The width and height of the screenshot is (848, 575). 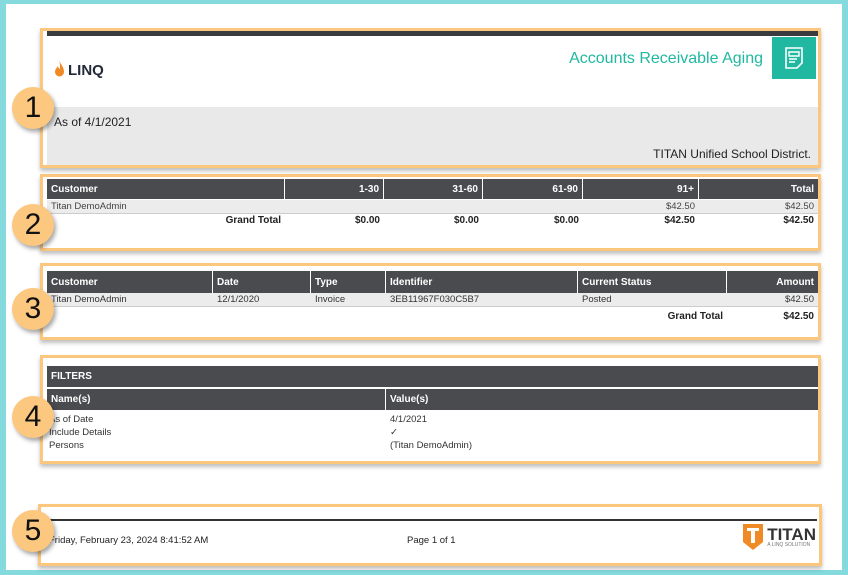 I want to click on detail-grand-total-row: Grand Total $42.50, so click(x=740, y=316).